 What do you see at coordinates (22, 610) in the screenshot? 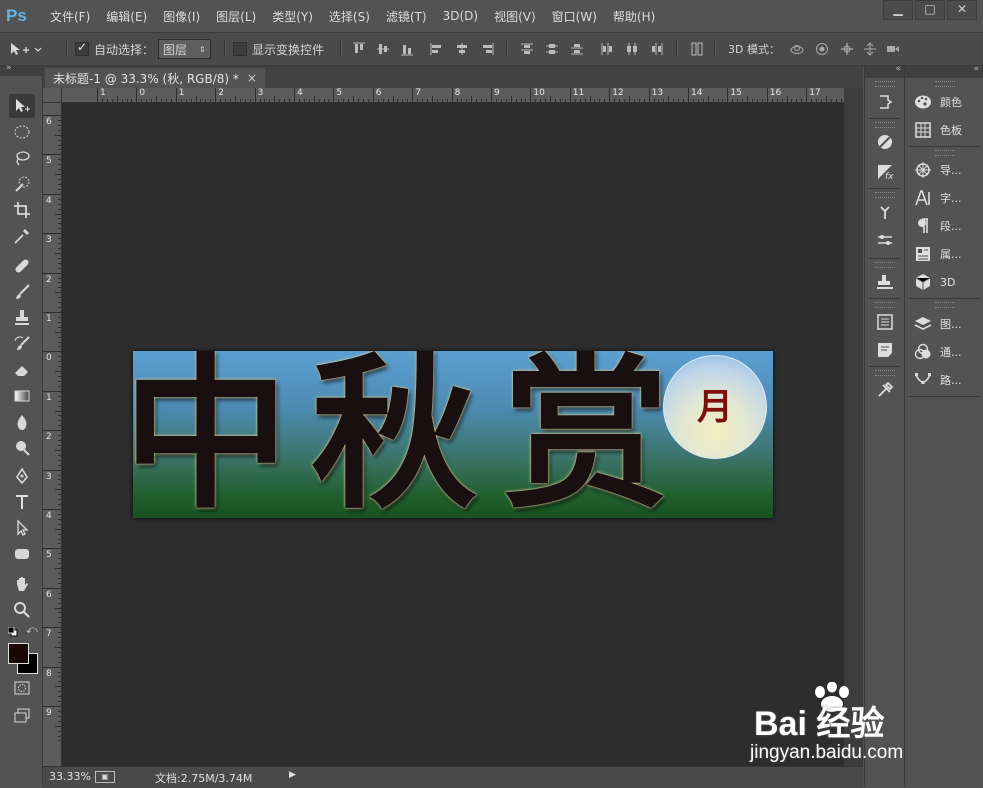
I see `zoom-tool-icon` at bounding box center [22, 610].